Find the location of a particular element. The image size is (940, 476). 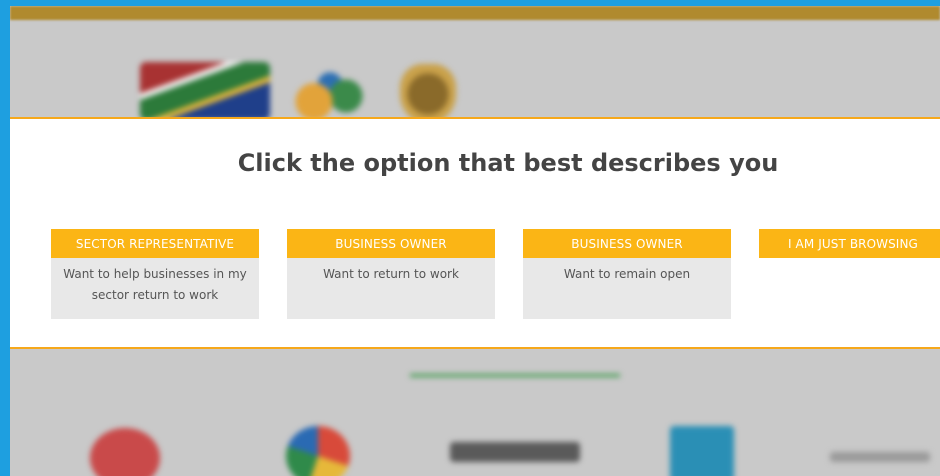

background-hands-logo is located at coordinates (330, 96).